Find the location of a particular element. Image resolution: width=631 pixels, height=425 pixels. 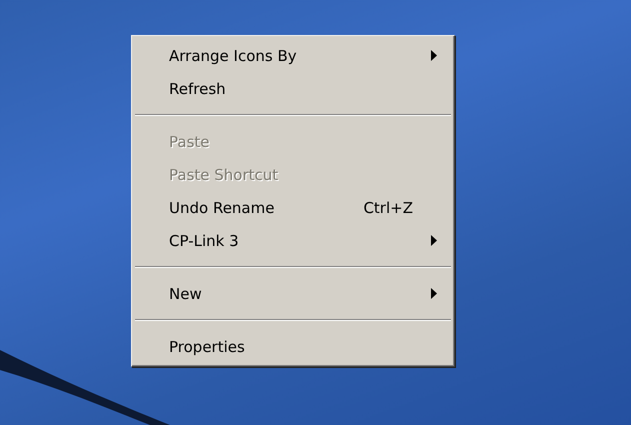

menu-item: Arrange Icons By is located at coordinates (293, 55).